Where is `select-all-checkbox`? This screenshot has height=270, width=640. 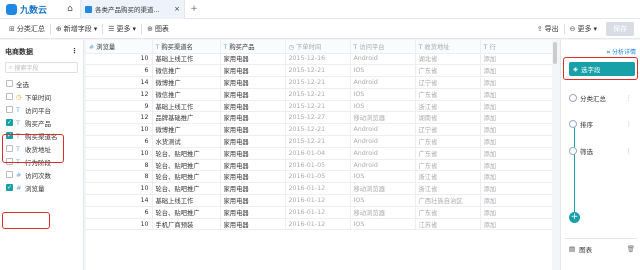 select-all-checkbox is located at coordinates (9, 83).